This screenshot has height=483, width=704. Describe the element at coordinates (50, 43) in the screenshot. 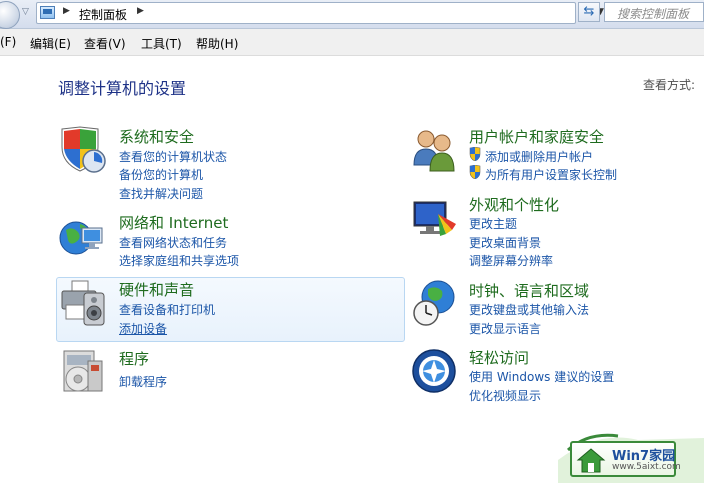

I see `menu-edit: 编辑(E)` at that location.